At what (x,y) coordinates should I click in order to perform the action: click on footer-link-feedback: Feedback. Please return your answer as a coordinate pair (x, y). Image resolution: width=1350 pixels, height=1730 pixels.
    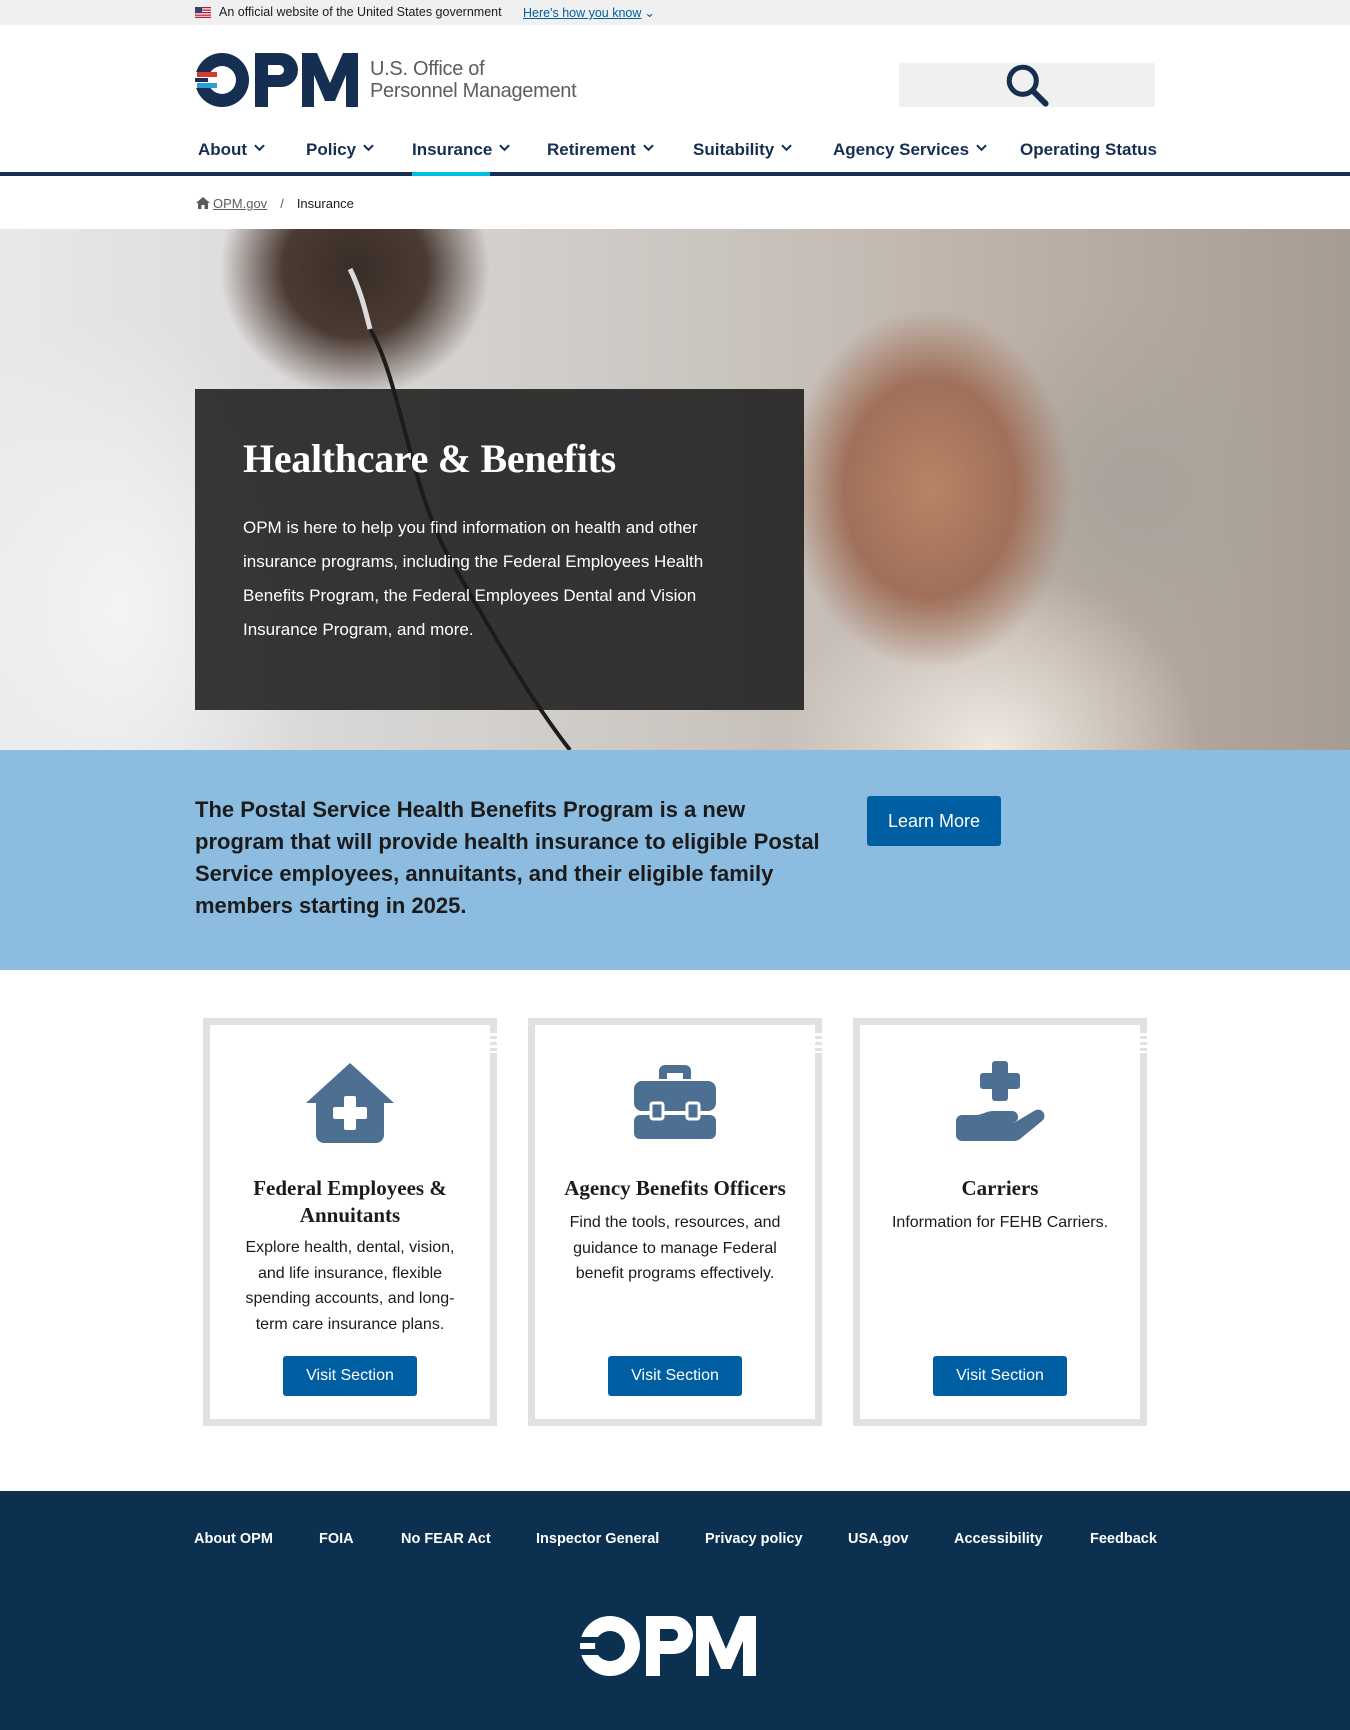
    Looking at the image, I should click on (1123, 1539).